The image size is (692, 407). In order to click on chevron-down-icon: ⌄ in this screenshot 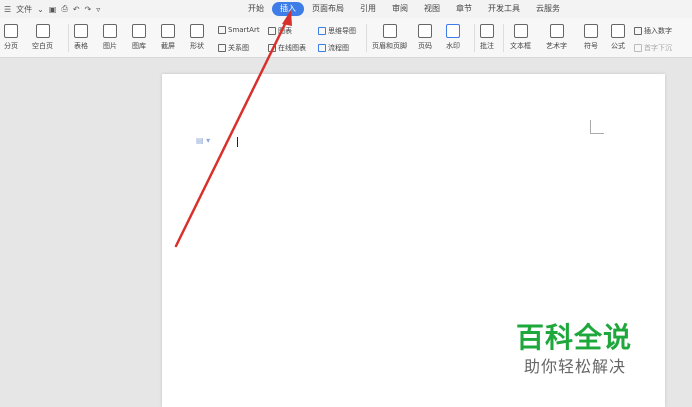, I will do `click(40, 9)`.